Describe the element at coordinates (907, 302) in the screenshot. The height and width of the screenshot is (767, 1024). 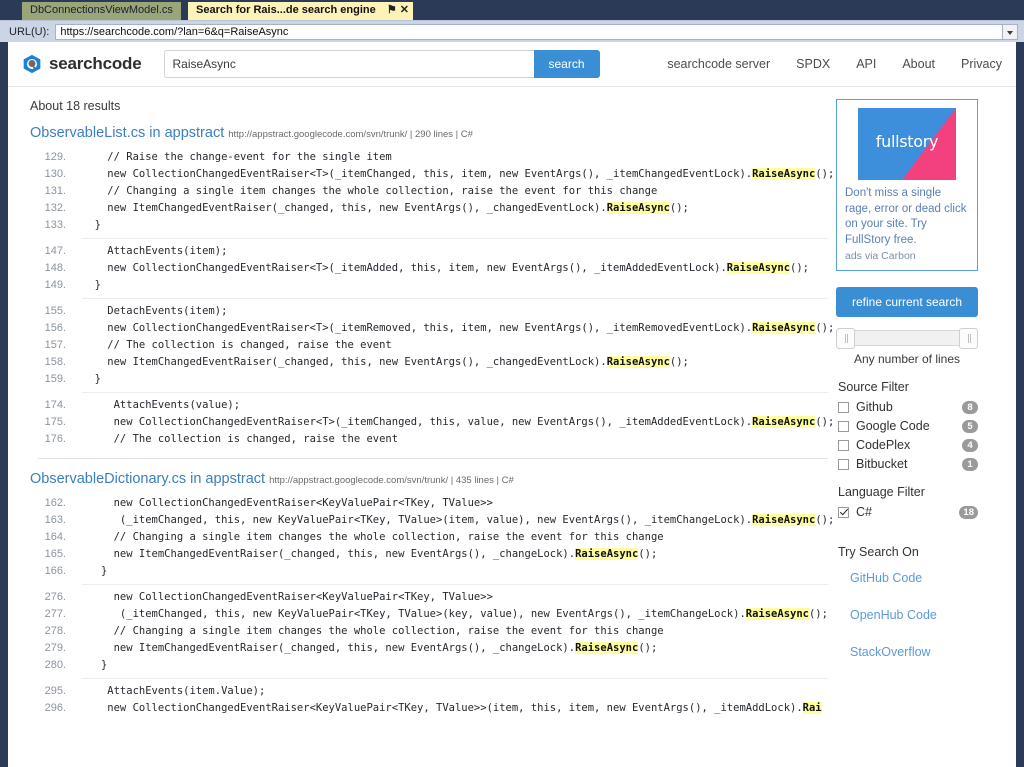
I see `refine-current-search-button: refine current search` at that location.